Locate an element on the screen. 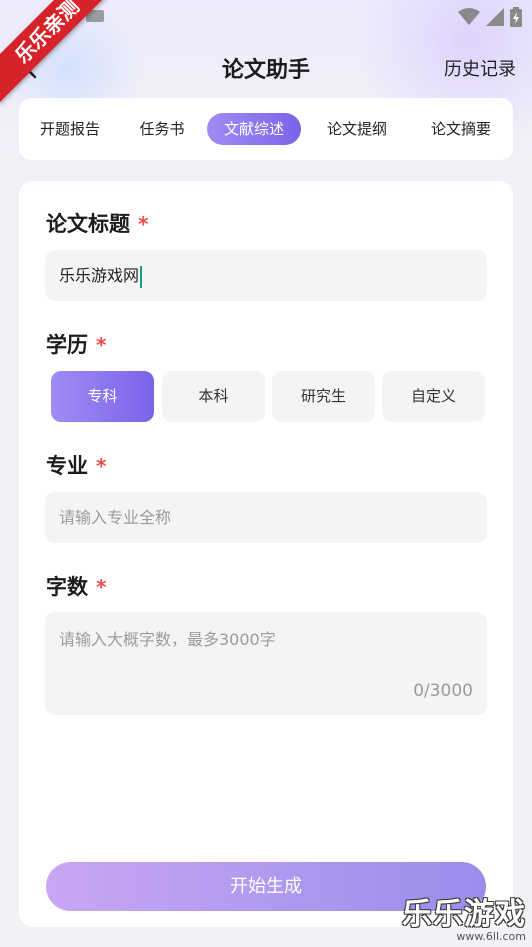 The width and height of the screenshot is (532, 947). watermark-logo: 乐乐游戏 is located at coordinates (464, 914).